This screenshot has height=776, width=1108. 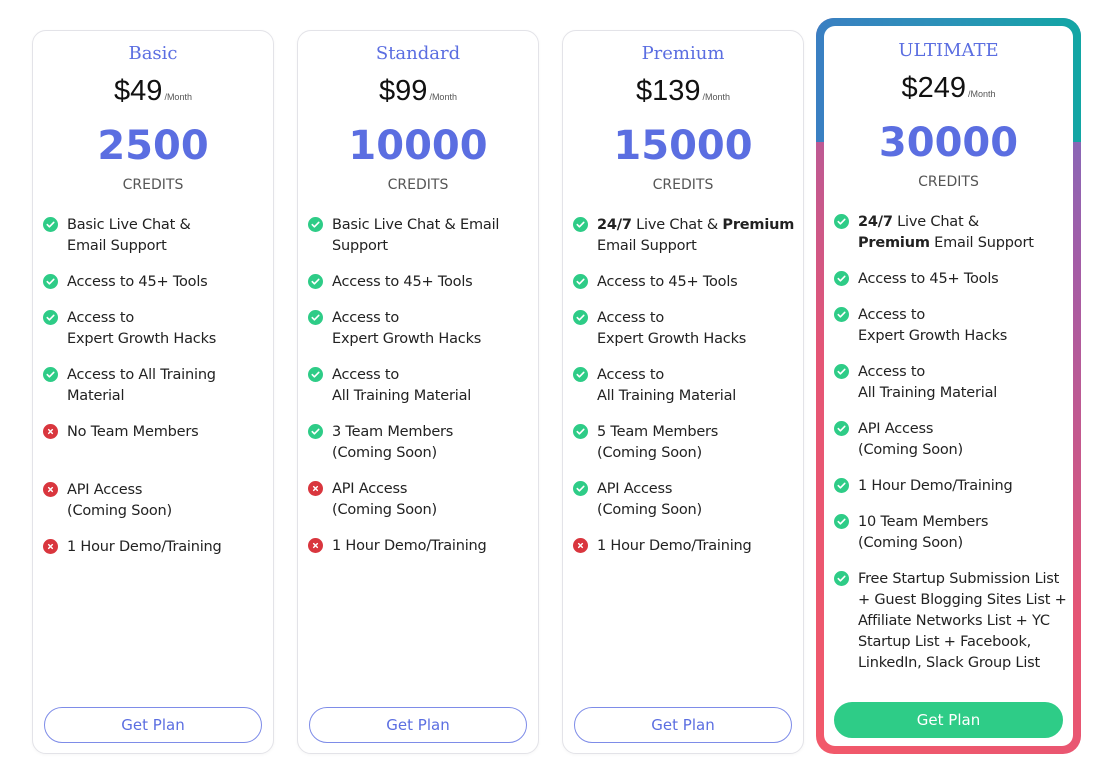 I want to click on plan-name: ULTIMATE, so click(x=948, y=50).